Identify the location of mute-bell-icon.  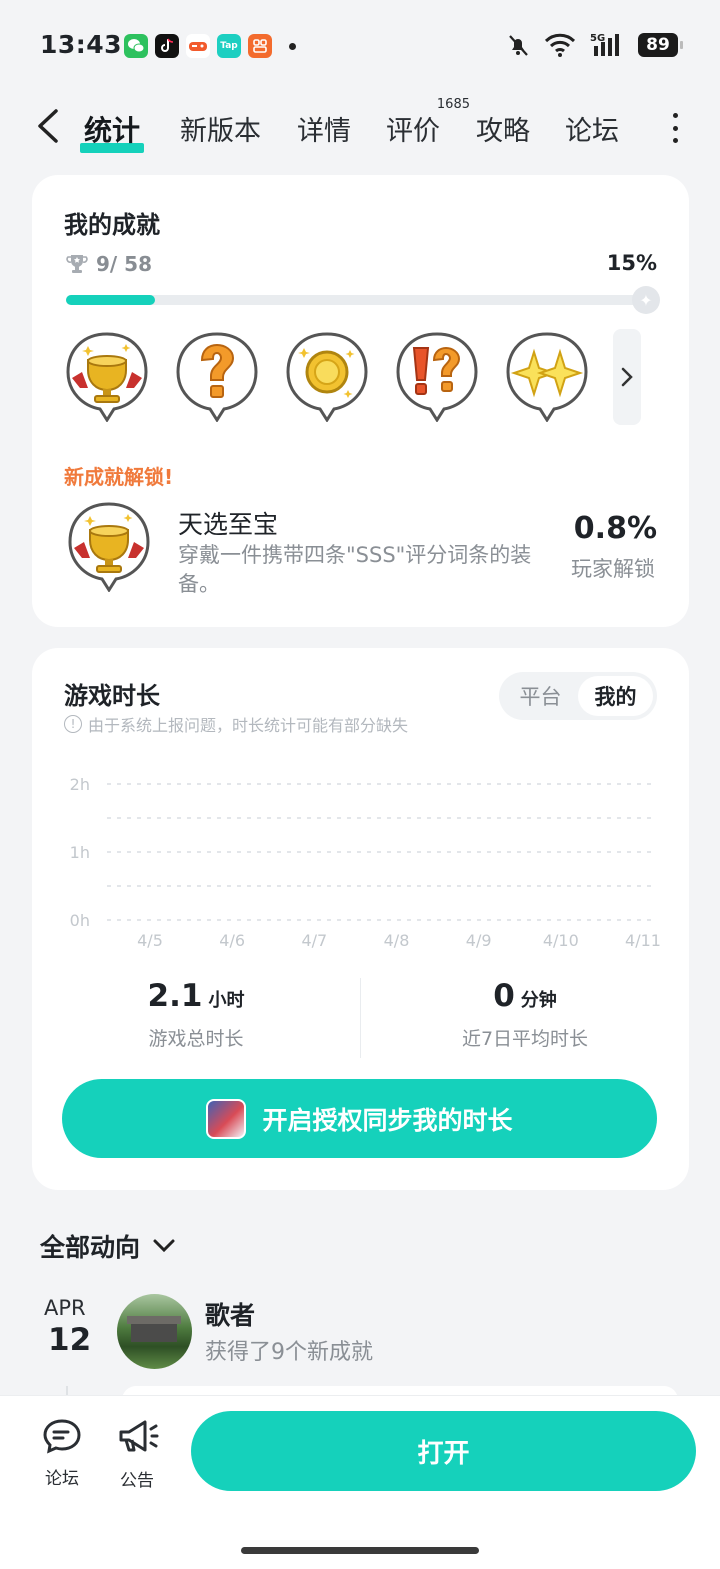
(518, 45).